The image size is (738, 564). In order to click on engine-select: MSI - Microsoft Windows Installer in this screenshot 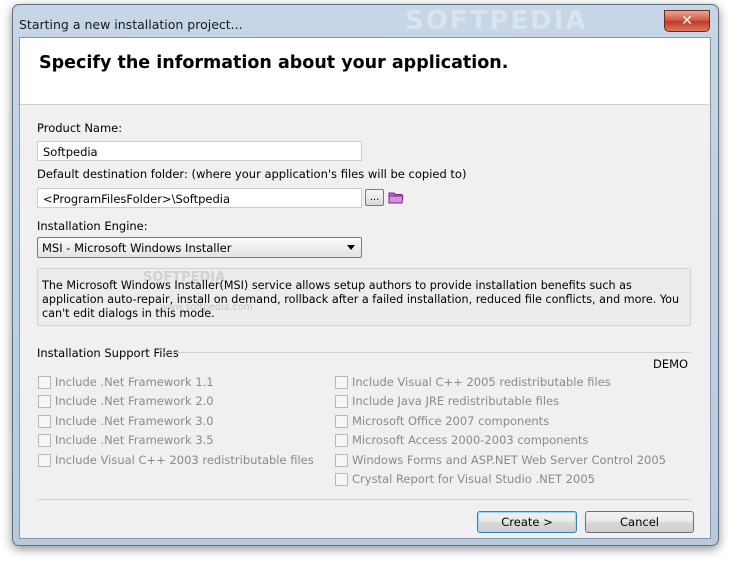, I will do `click(199, 247)`.